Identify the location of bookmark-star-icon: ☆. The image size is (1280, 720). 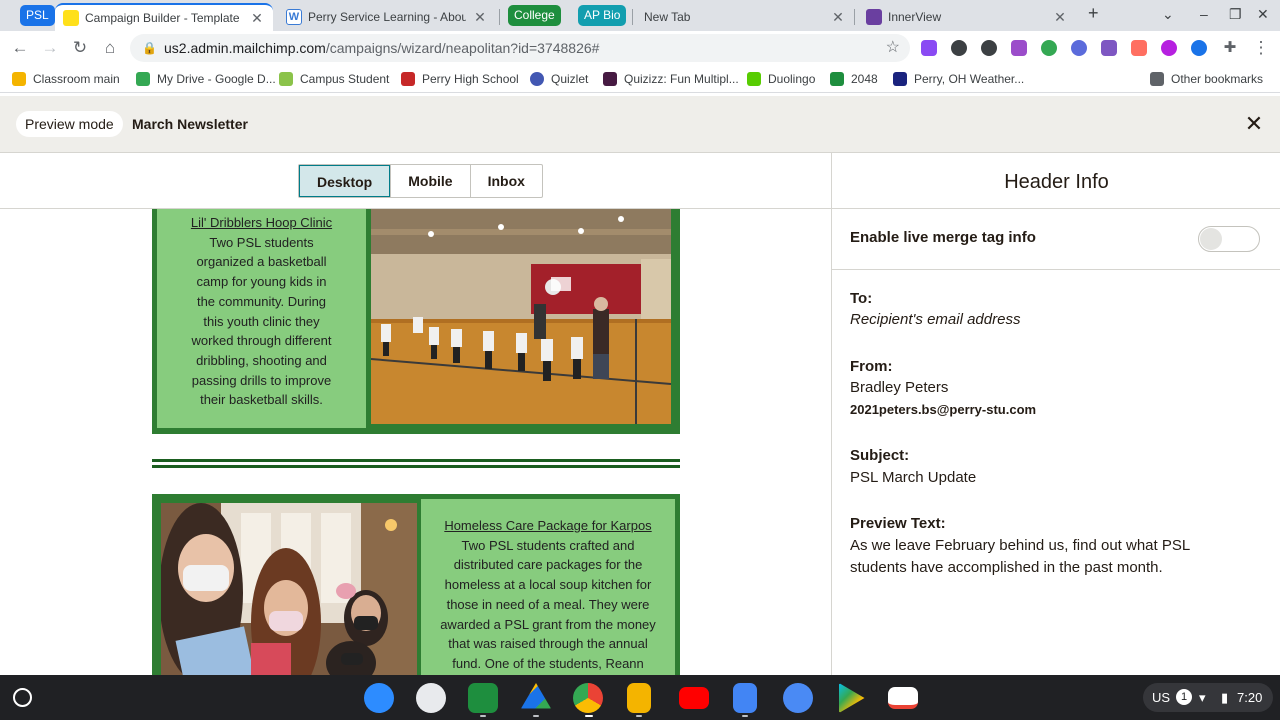
(893, 48).